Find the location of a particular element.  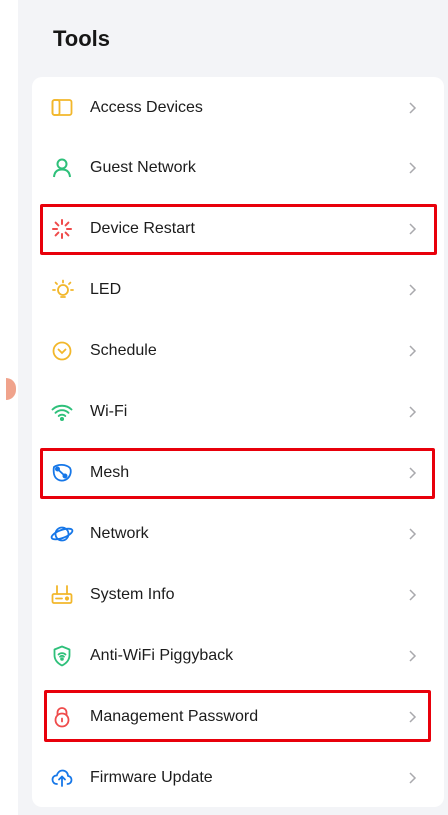

lock-icon is located at coordinates (62, 717).